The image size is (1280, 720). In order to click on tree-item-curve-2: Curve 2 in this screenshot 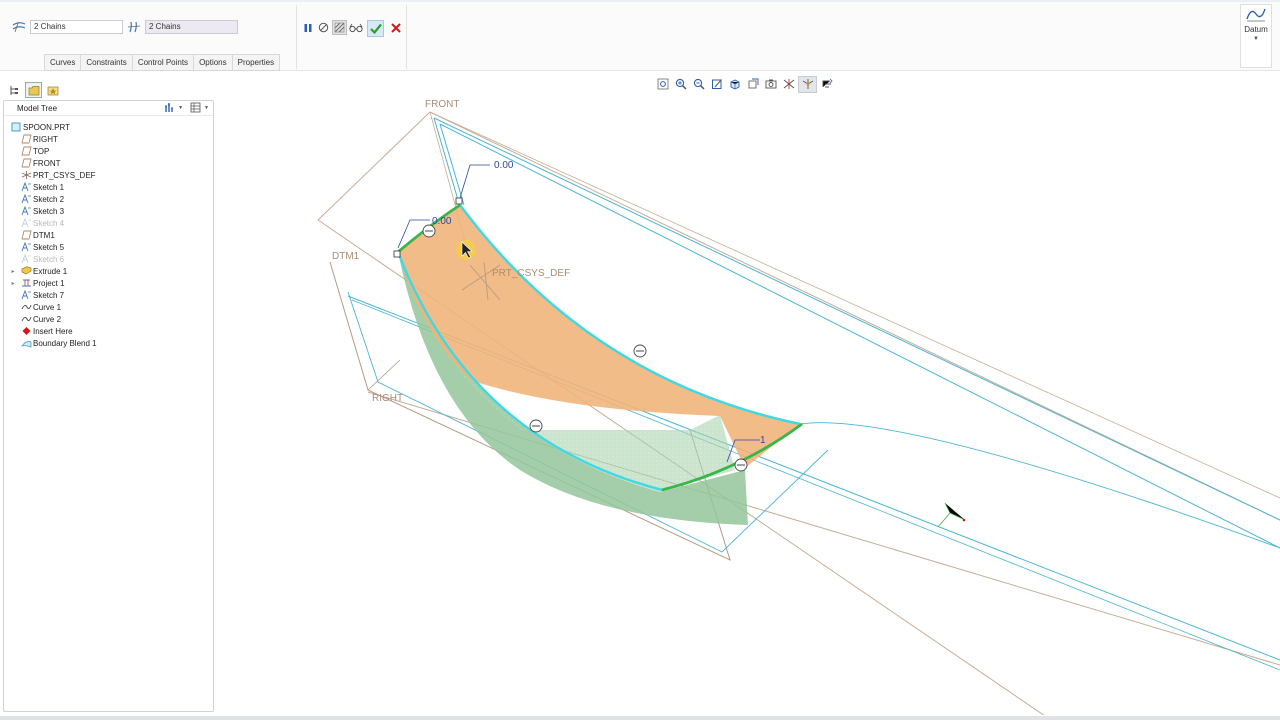, I will do `click(108, 319)`.